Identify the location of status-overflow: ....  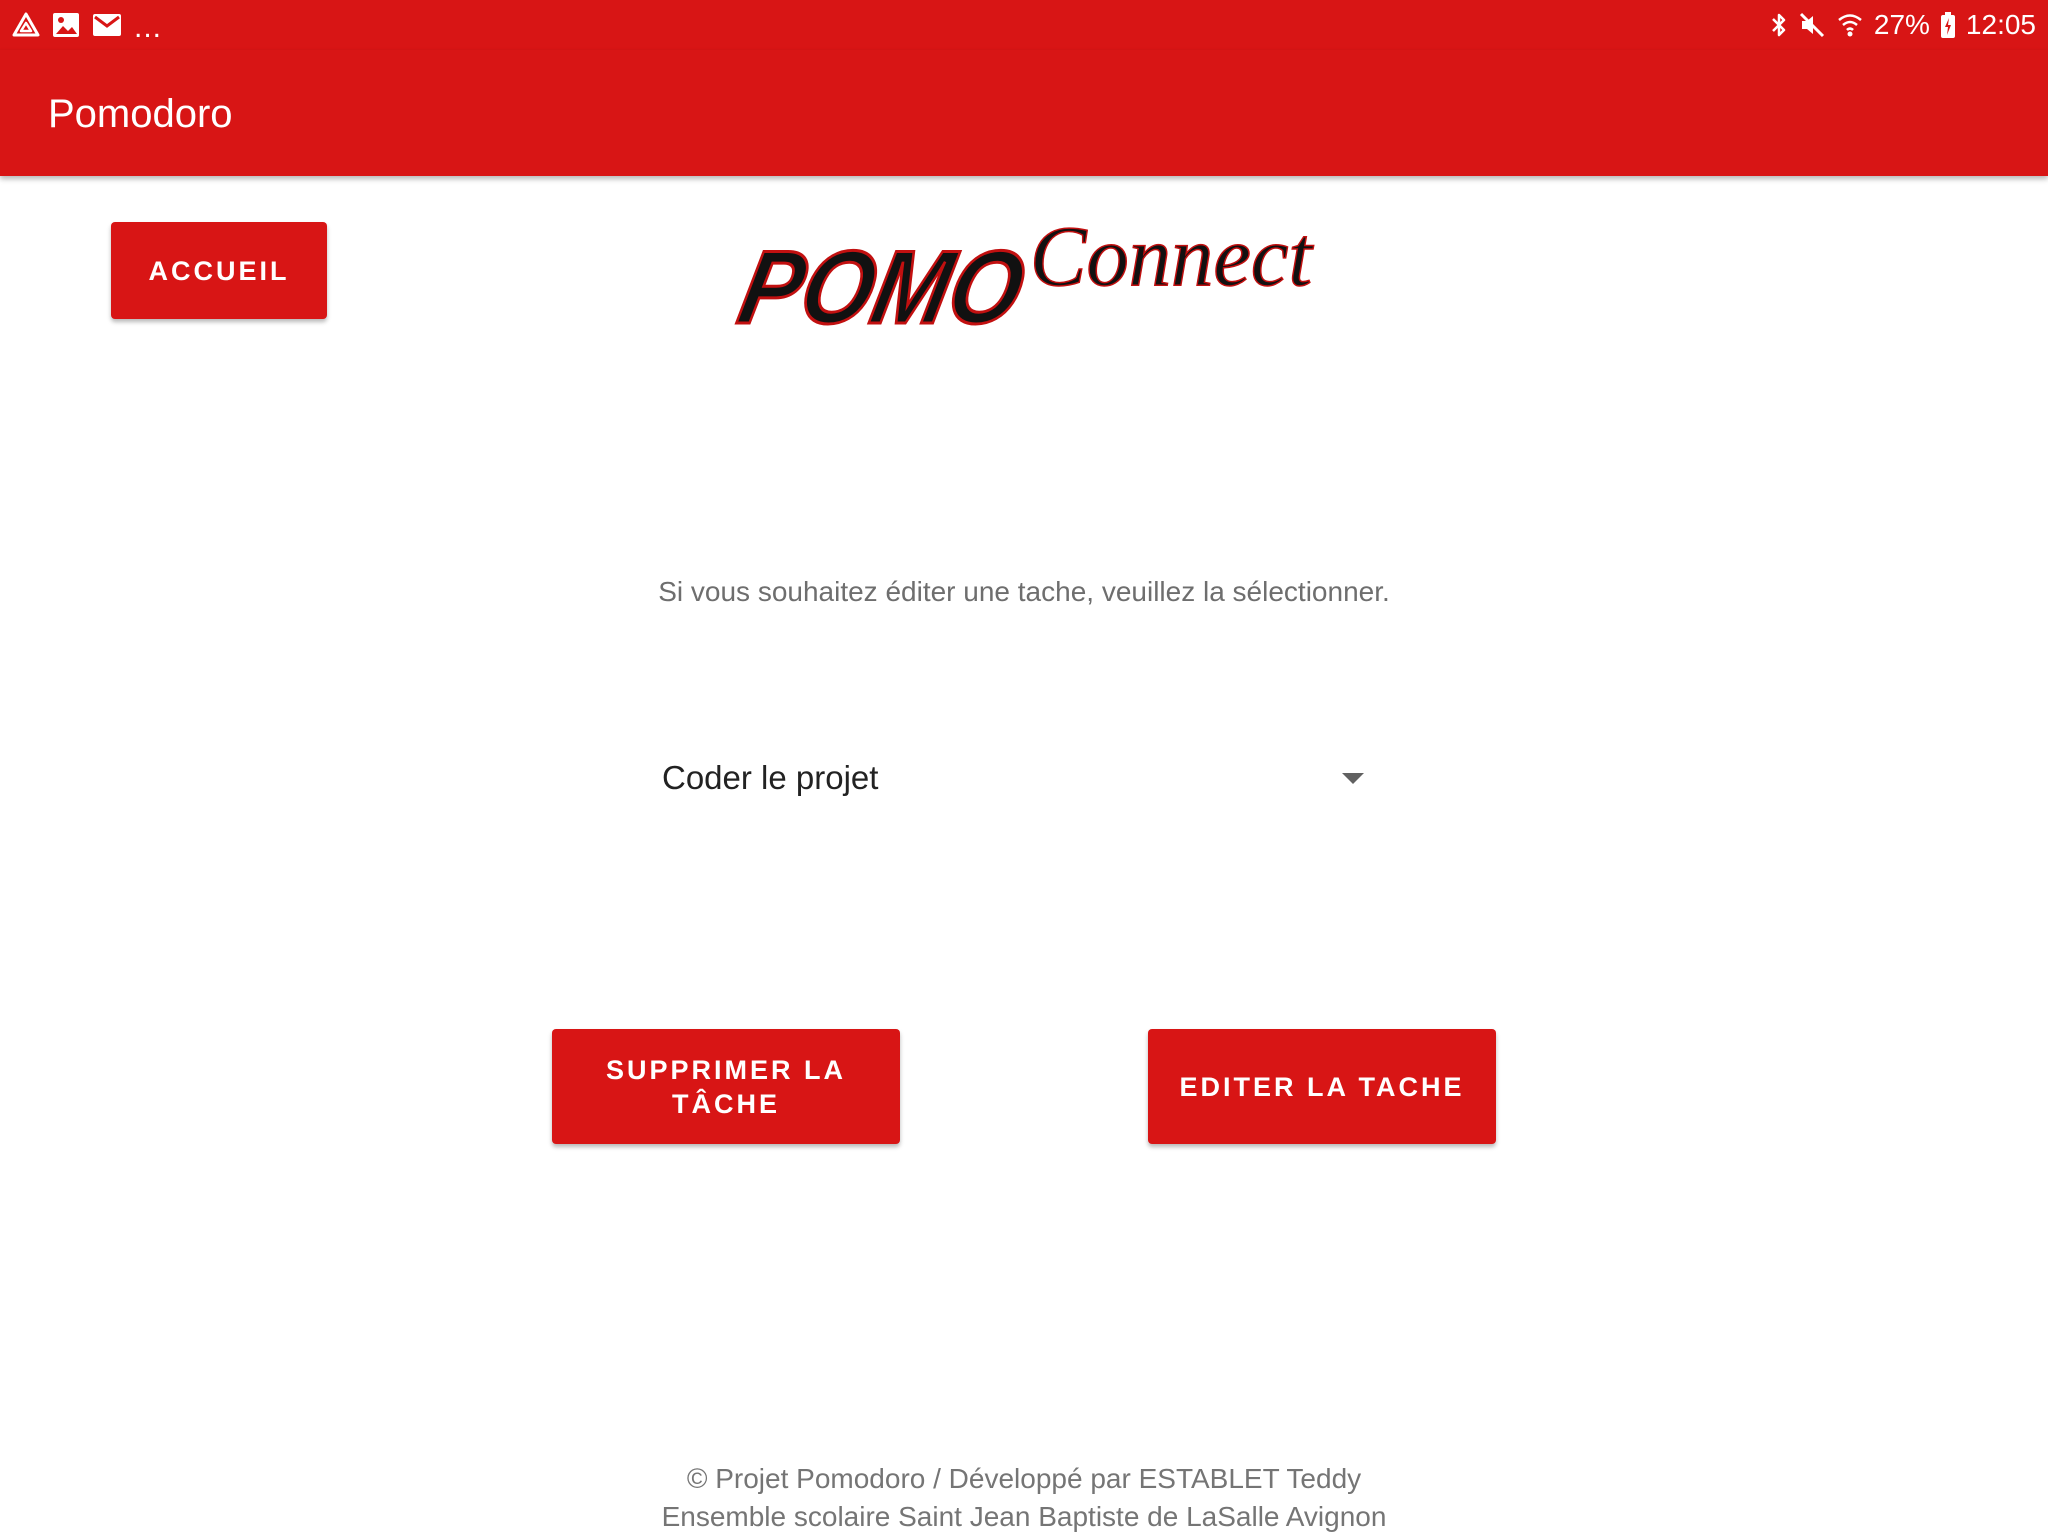
(148, 27).